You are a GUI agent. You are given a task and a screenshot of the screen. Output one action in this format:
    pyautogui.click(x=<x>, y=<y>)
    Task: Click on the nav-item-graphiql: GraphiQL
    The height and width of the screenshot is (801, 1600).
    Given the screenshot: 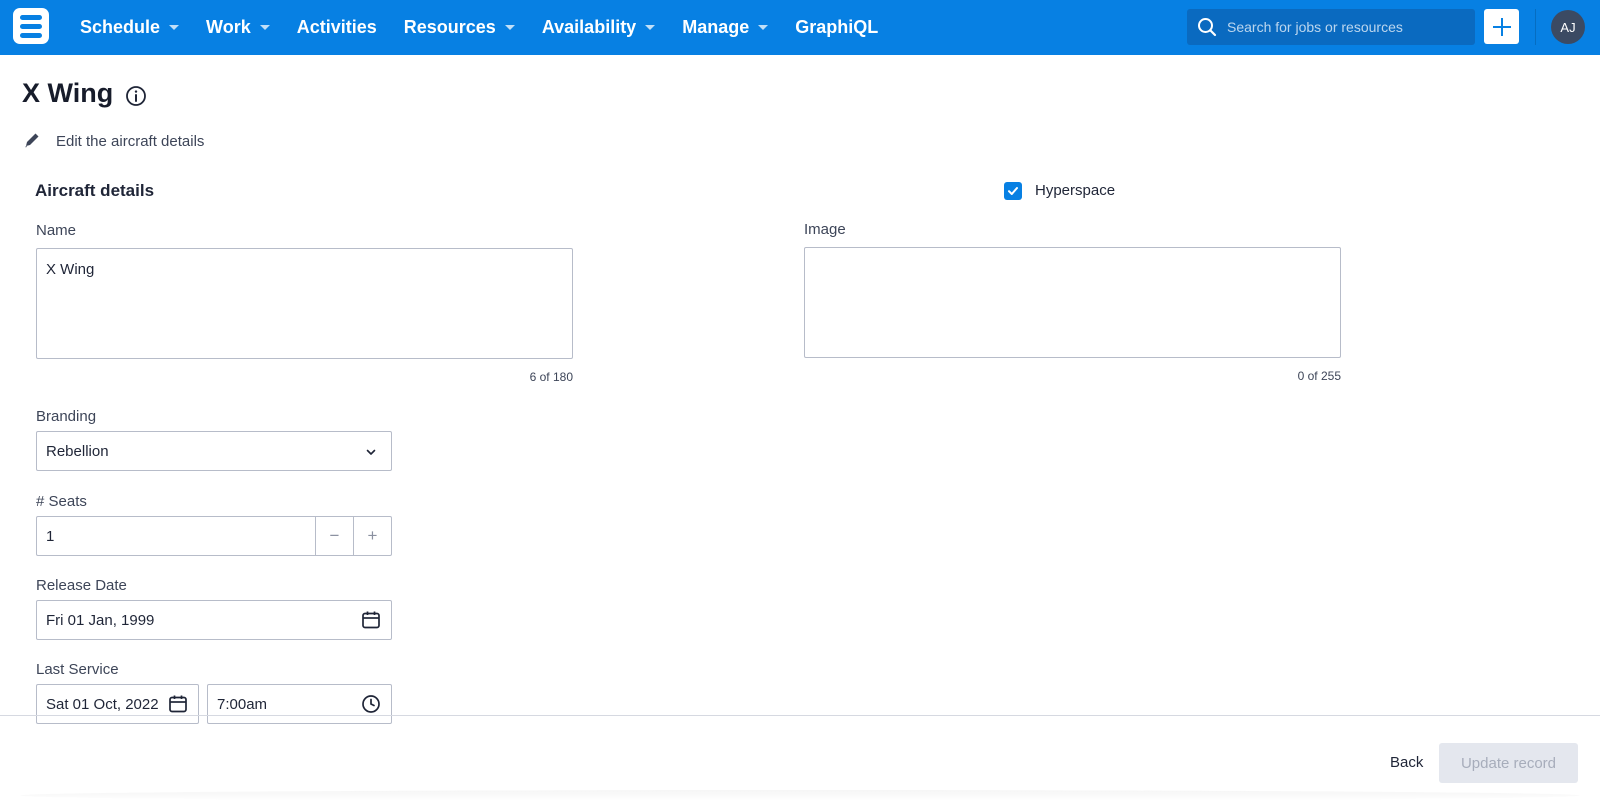 What is the action you would take?
    pyautogui.click(x=836, y=27)
    